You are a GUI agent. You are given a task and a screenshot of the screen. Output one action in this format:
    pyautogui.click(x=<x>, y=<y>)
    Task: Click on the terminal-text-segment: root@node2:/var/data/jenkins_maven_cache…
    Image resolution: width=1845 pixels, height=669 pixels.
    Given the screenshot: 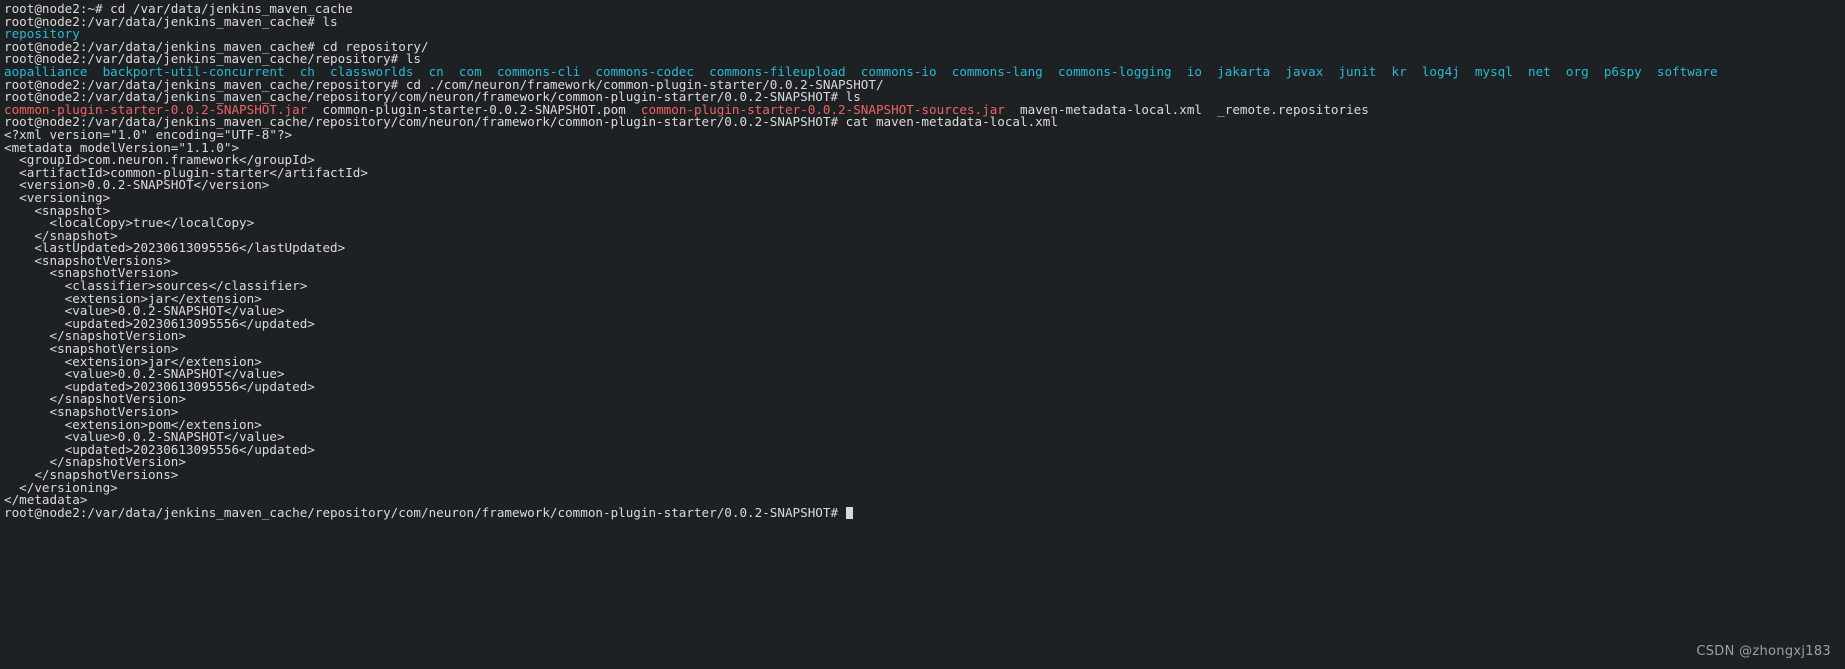 What is the action you would take?
    pyautogui.click(x=425, y=512)
    